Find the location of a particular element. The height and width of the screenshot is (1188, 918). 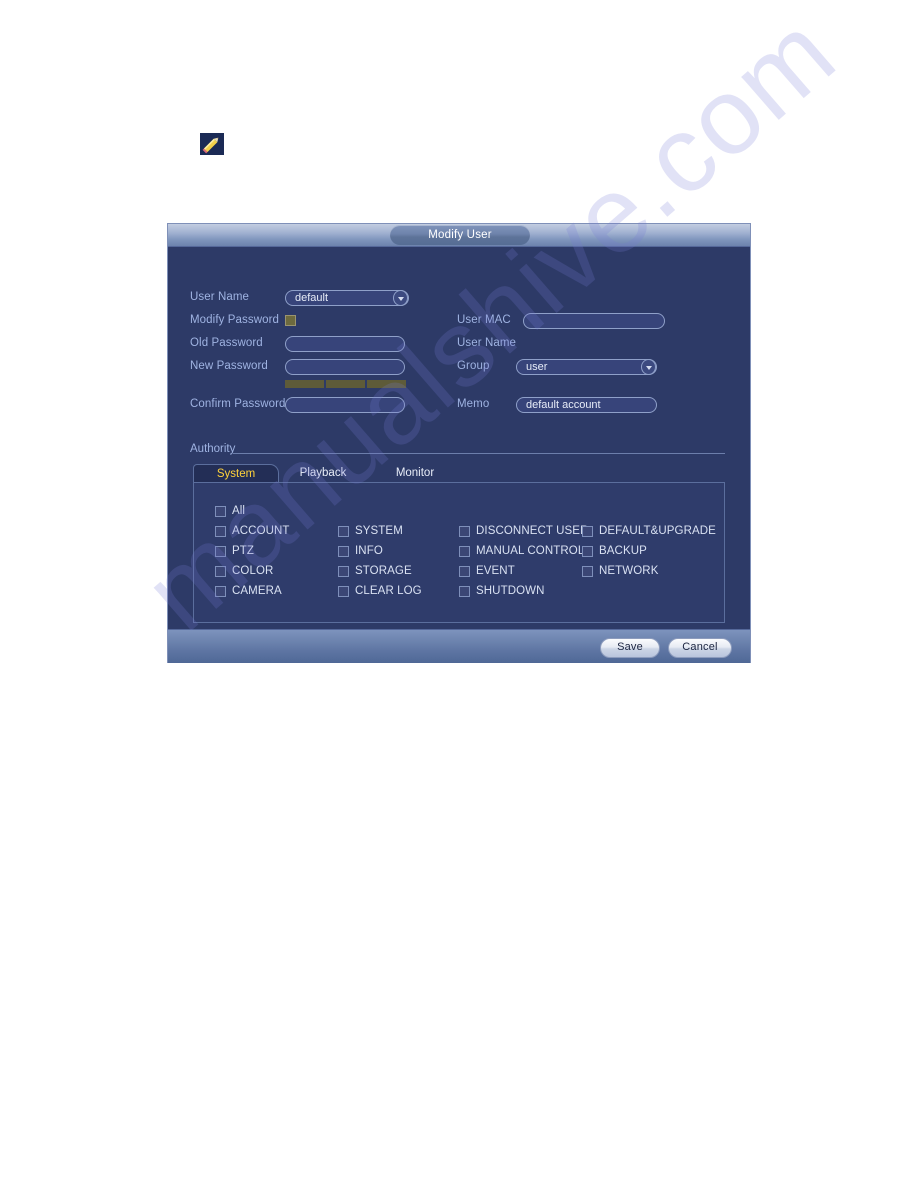

checkbox-label: COLOR is located at coordinates (253, 571).